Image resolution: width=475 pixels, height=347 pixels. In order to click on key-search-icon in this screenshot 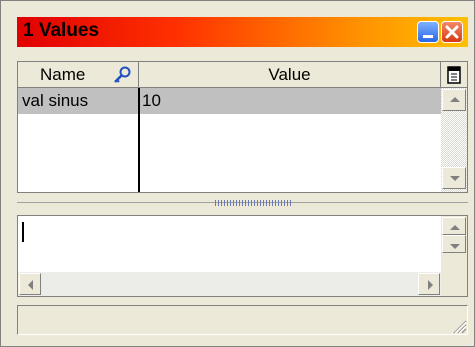, I will do `click(122, 75)`.